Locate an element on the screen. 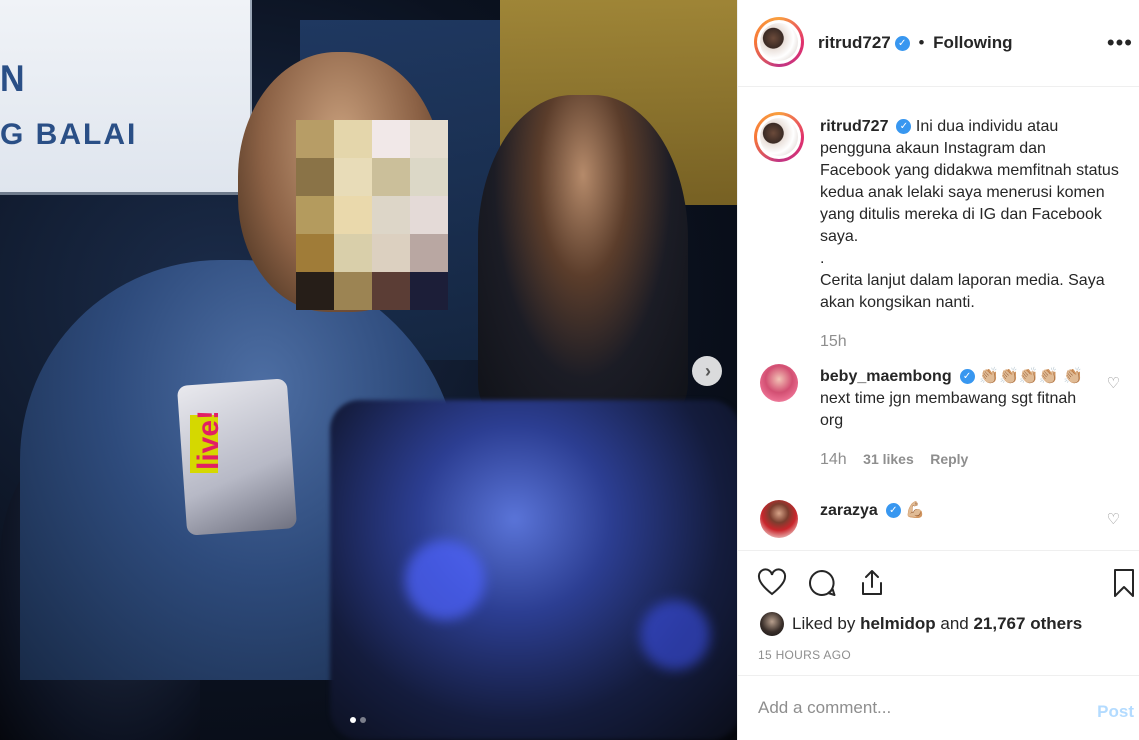 The image size is (1139, 740). comment-time: 14h is located at coordinates (833, 459).